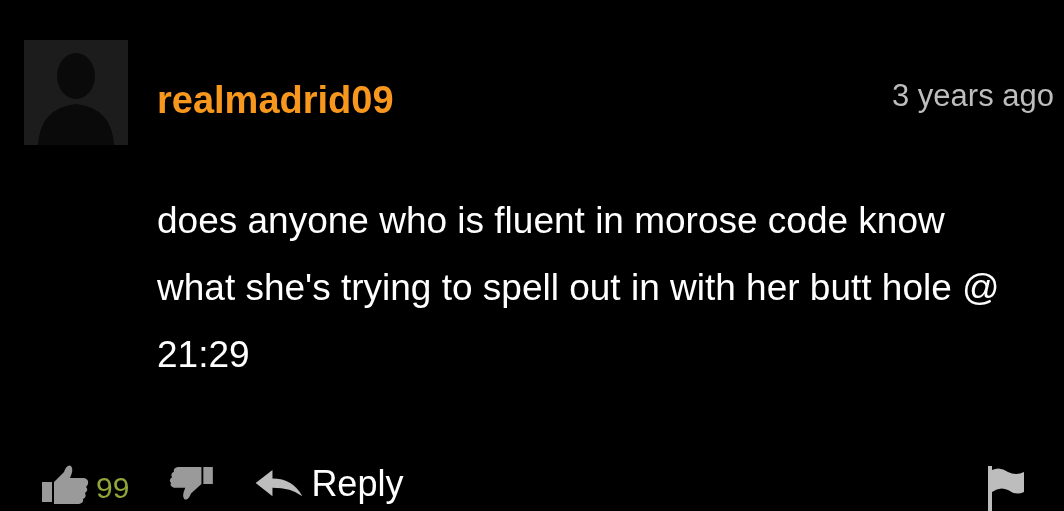 The height and width of the screenshot is (511, 1064). I want to click on reply-button: Reply, so click(329, 484).